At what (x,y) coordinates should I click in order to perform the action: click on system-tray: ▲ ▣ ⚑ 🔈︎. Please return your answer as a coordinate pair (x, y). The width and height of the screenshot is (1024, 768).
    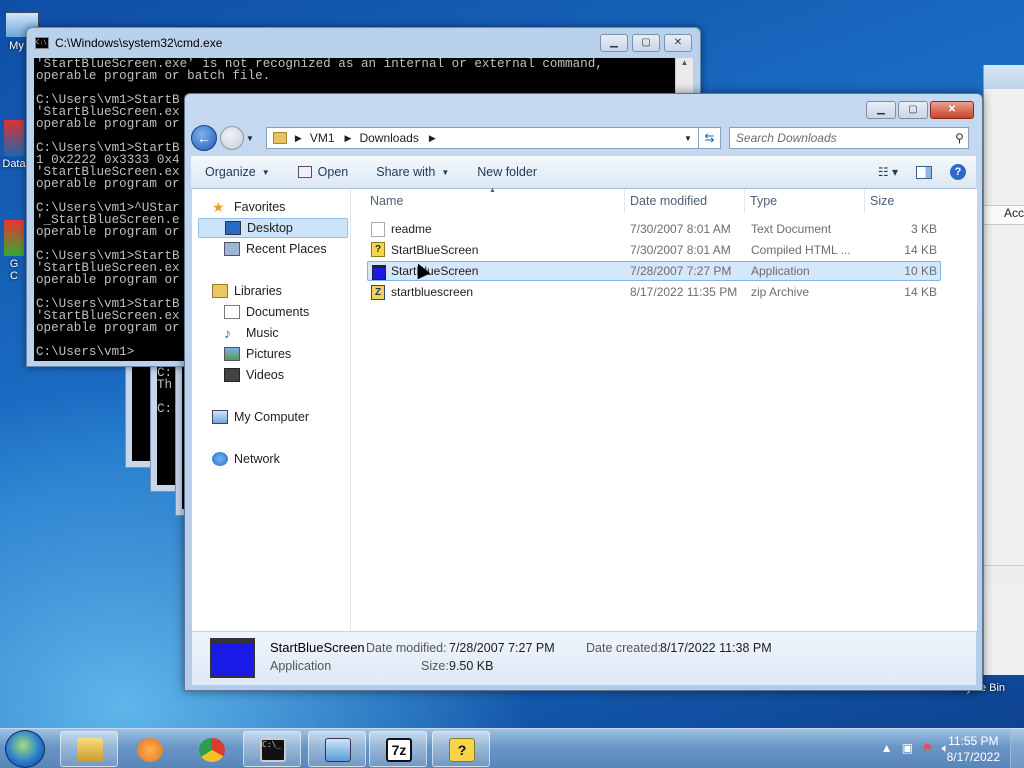
    Looking at the image, I should click on (915, 748).